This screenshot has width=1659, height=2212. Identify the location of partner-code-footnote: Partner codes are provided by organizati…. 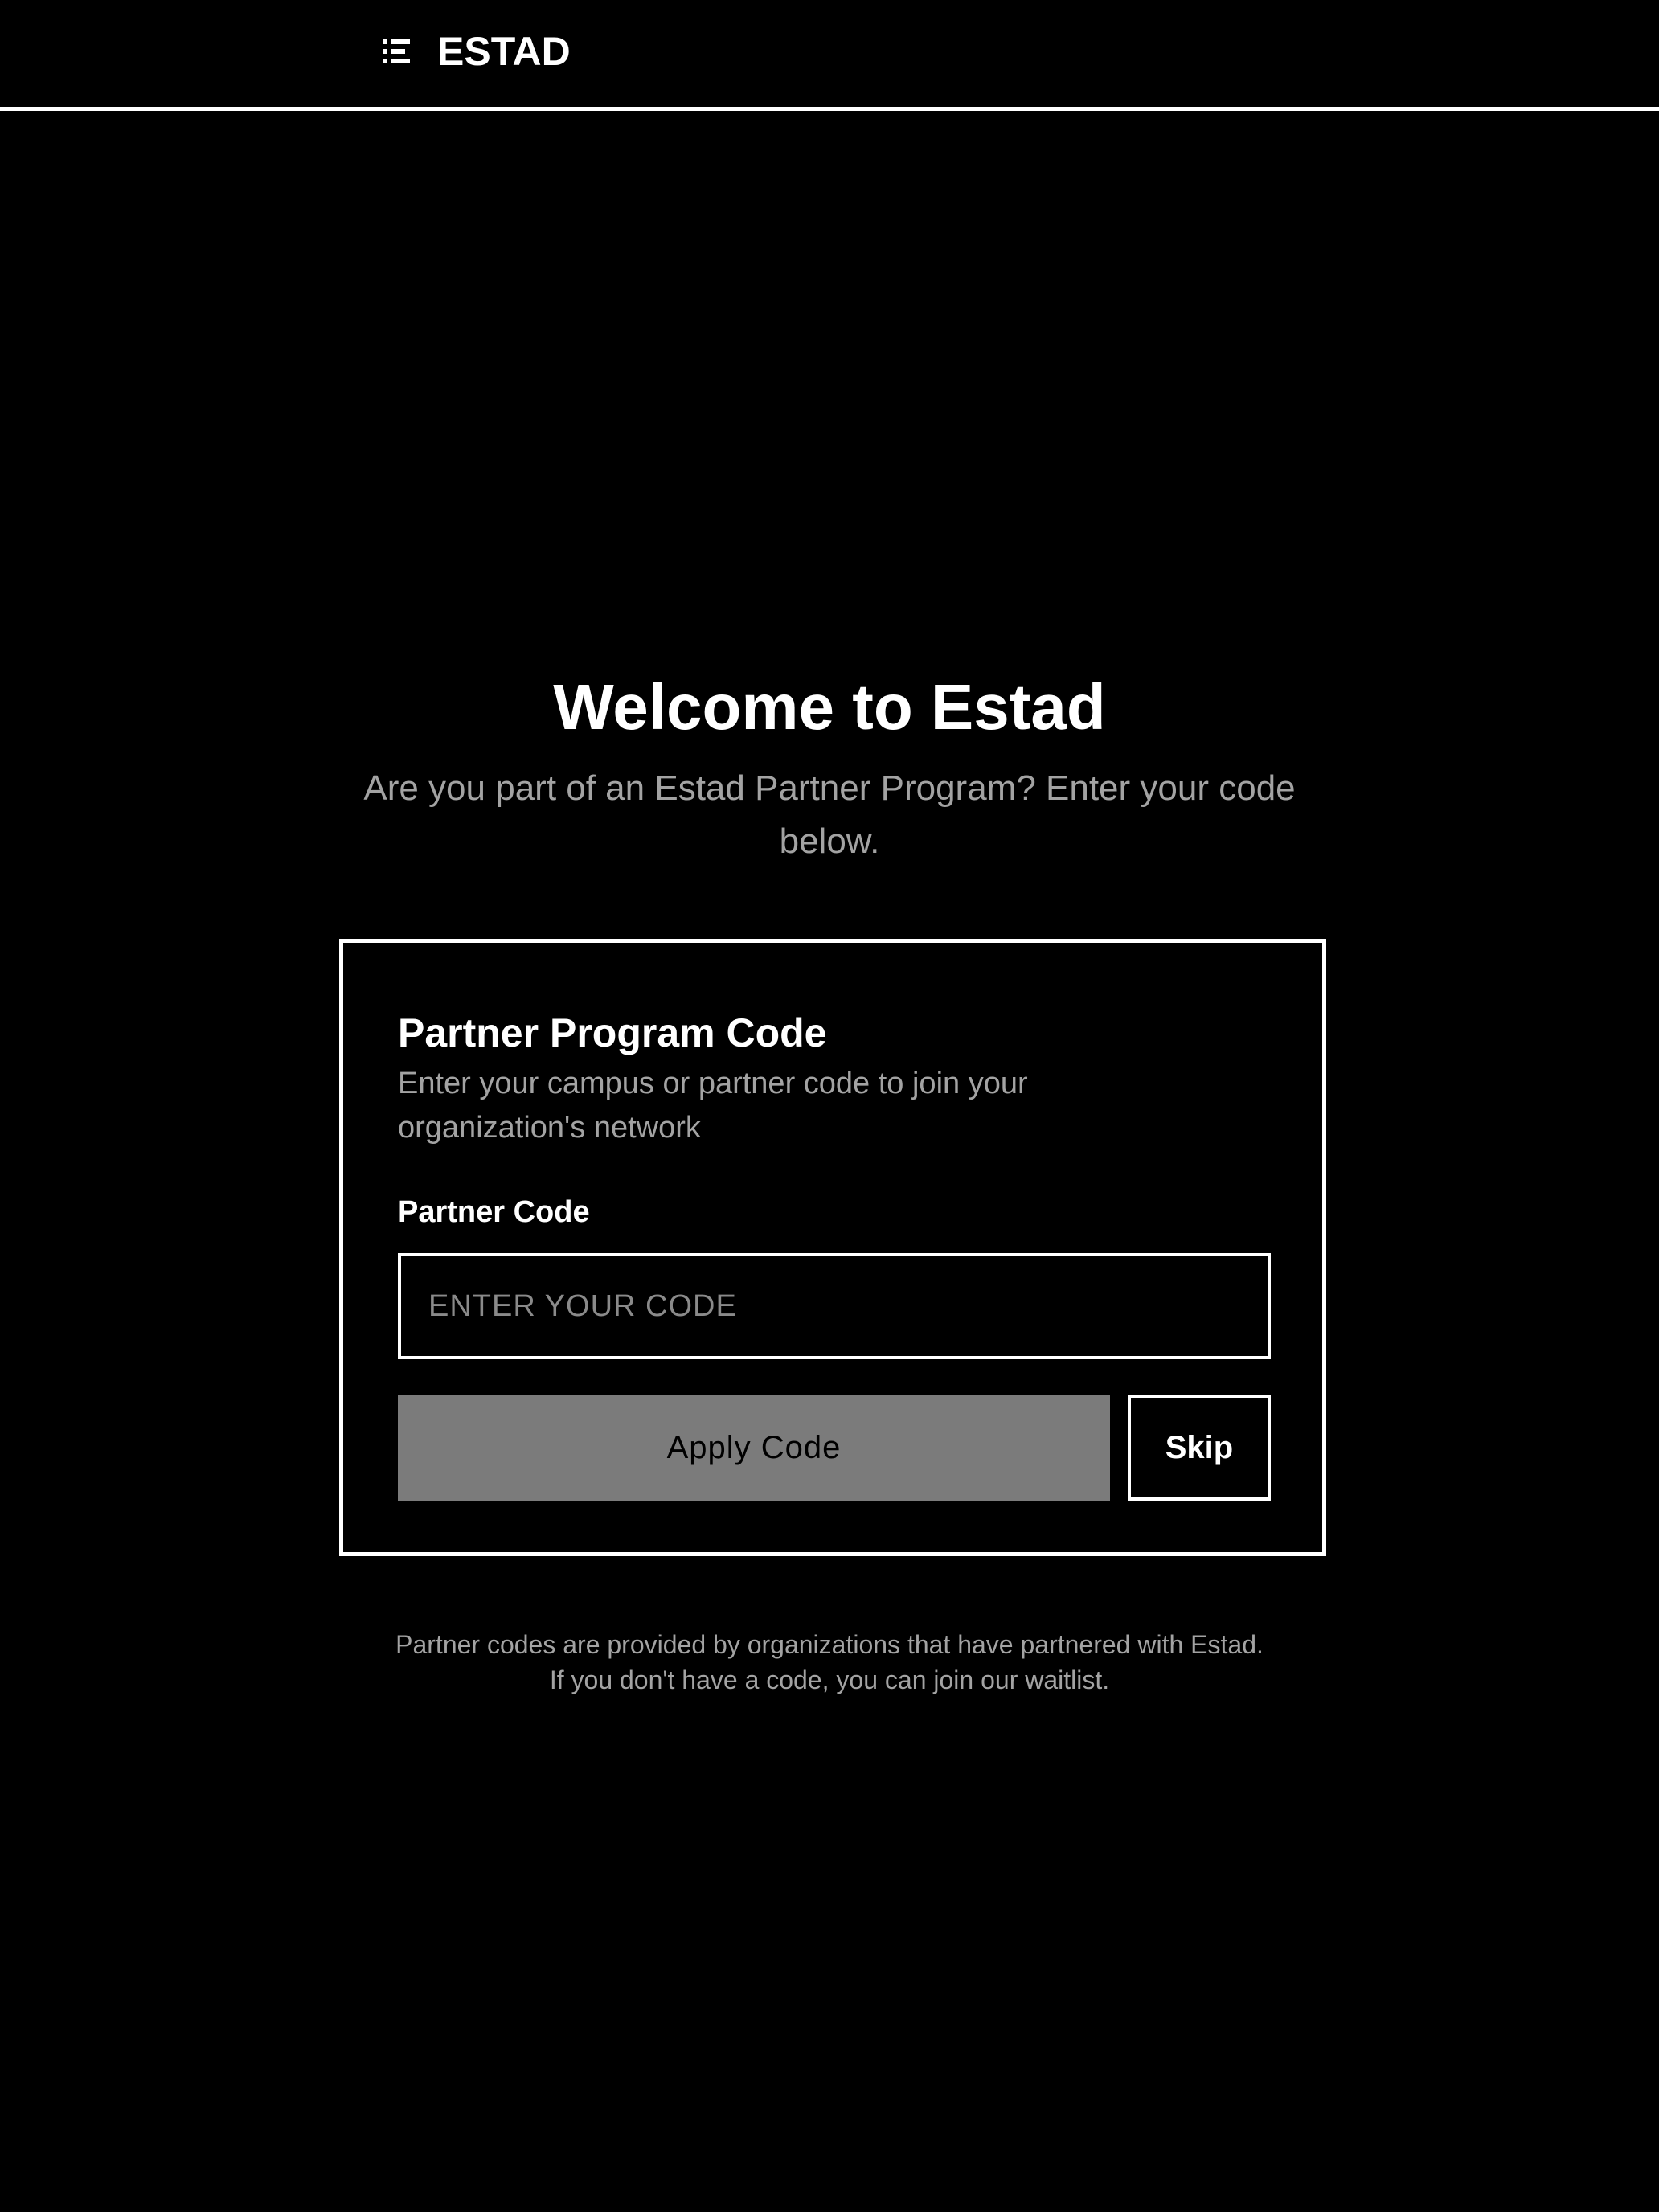
(829, 1663).